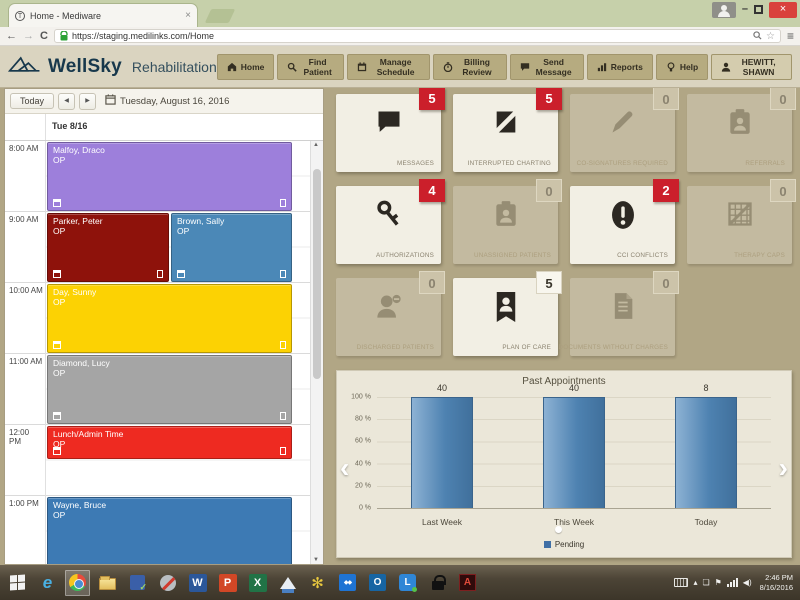 Image resolution: width=800 pixels, height=600 pixels. I want to click on carousel-dot-indicator, so click(558, 529).